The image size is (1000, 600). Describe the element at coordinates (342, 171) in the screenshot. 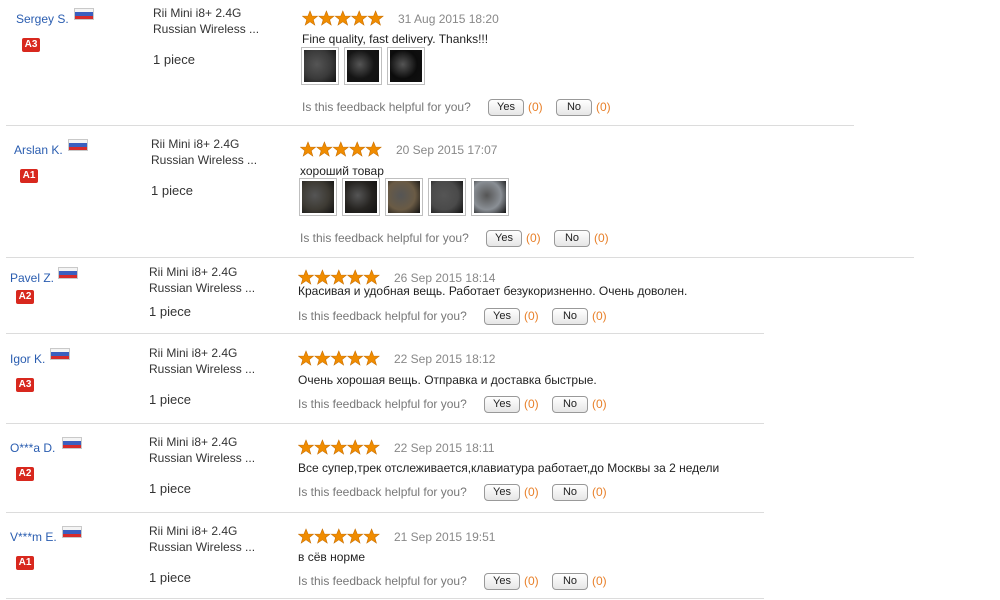

I see `feedback-text: хороший товар` at that location.